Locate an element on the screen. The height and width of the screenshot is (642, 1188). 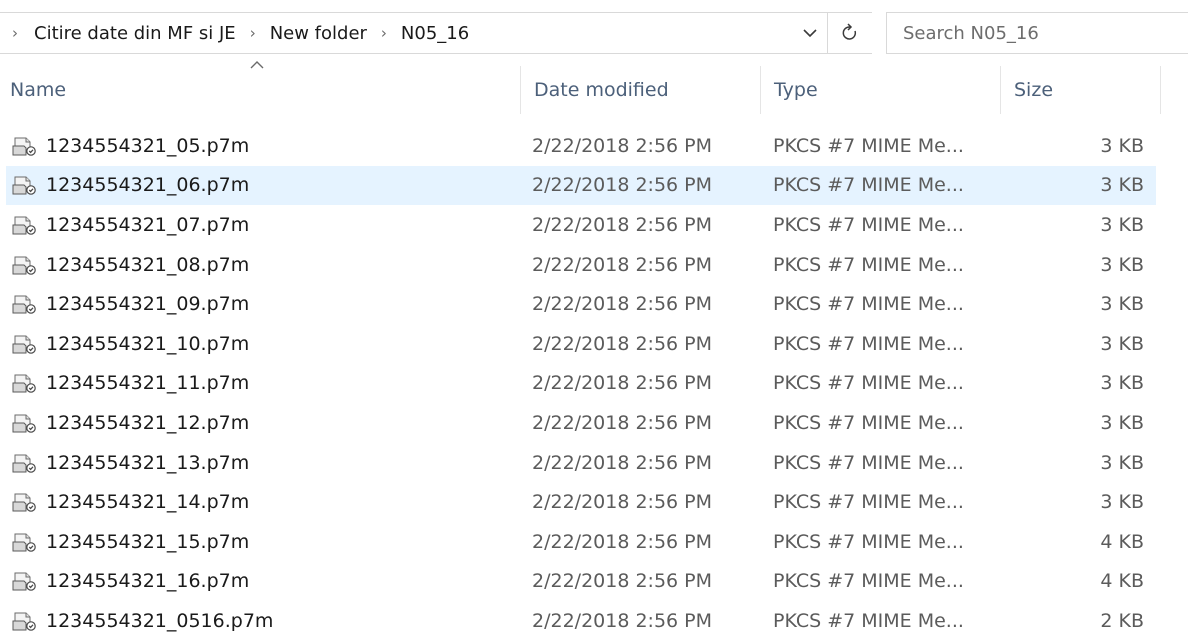
refresh-icon is located at coordinates (849, 31).